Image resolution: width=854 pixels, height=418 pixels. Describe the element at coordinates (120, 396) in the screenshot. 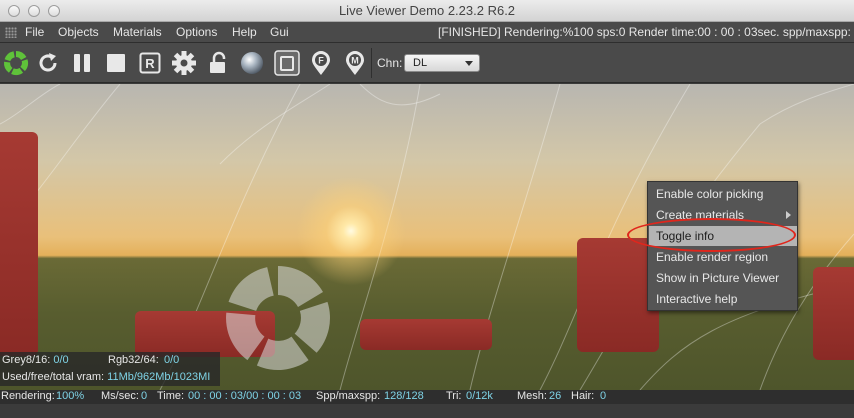

I see `ms-label: Ms/sec:` at that location.